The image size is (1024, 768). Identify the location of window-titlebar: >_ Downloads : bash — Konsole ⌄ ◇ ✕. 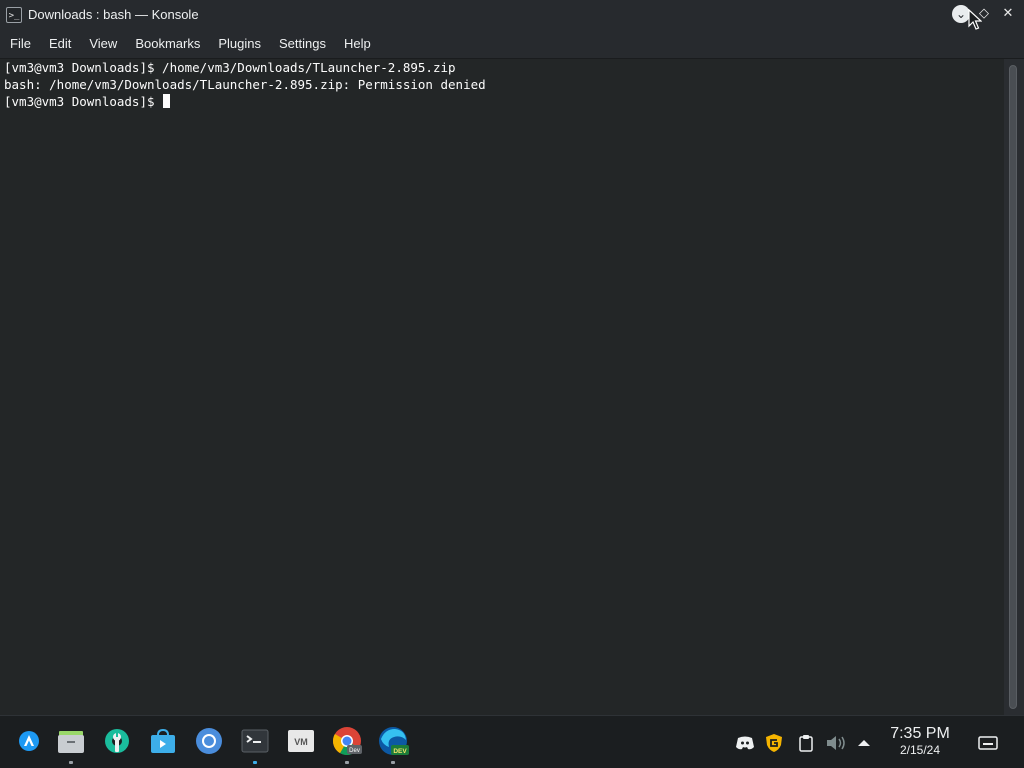
(512, 14).